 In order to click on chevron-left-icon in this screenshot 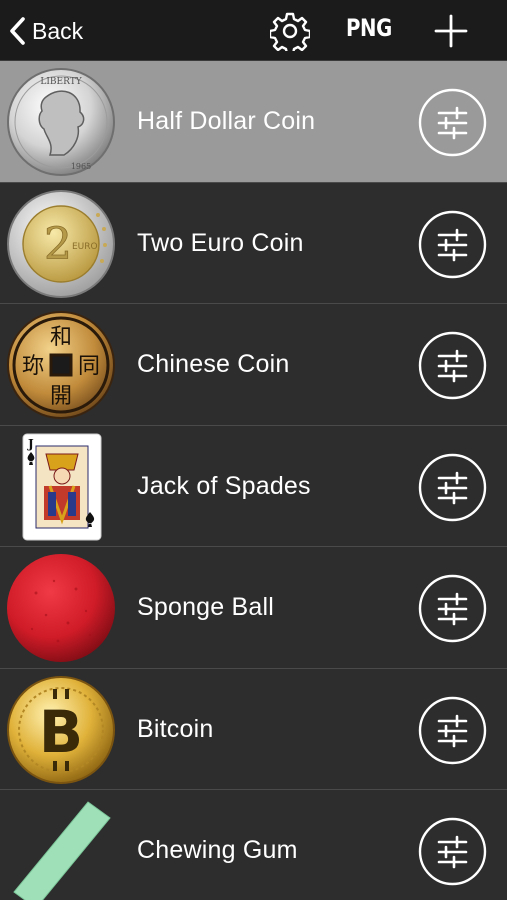, I will do `click(17, 31)`.